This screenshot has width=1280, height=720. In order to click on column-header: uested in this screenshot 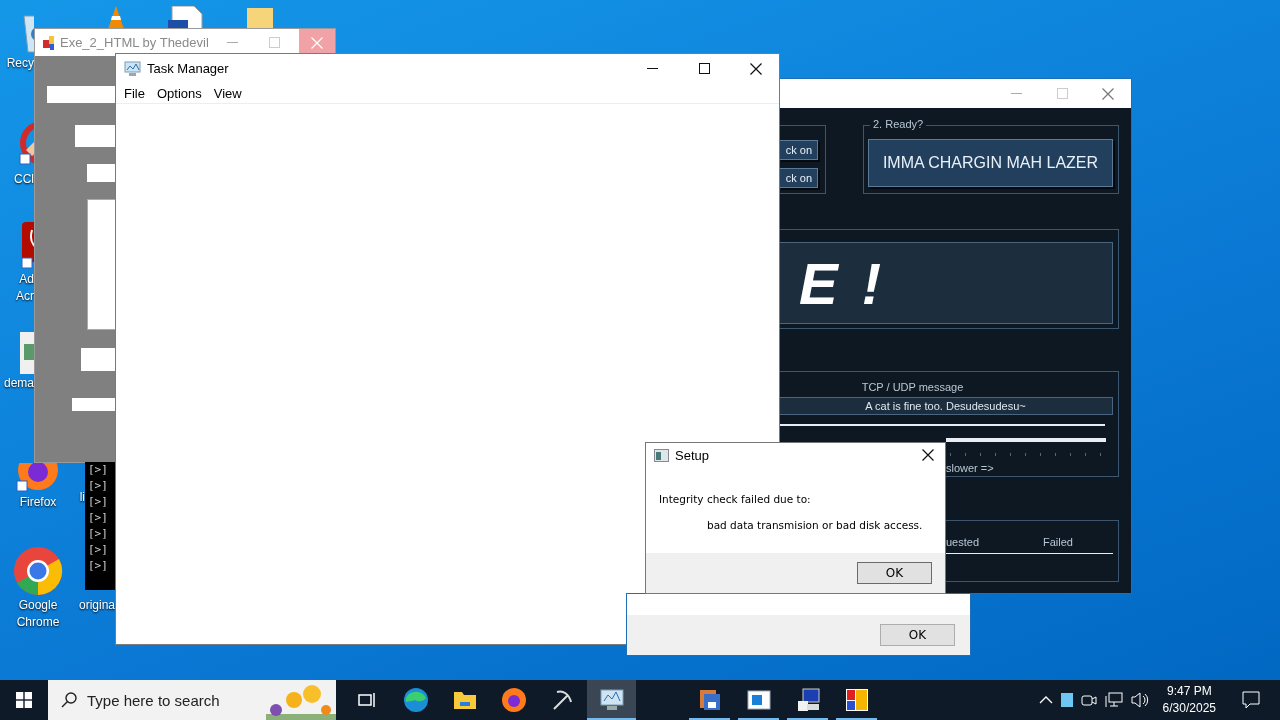, I will do `click(963, 542)`.